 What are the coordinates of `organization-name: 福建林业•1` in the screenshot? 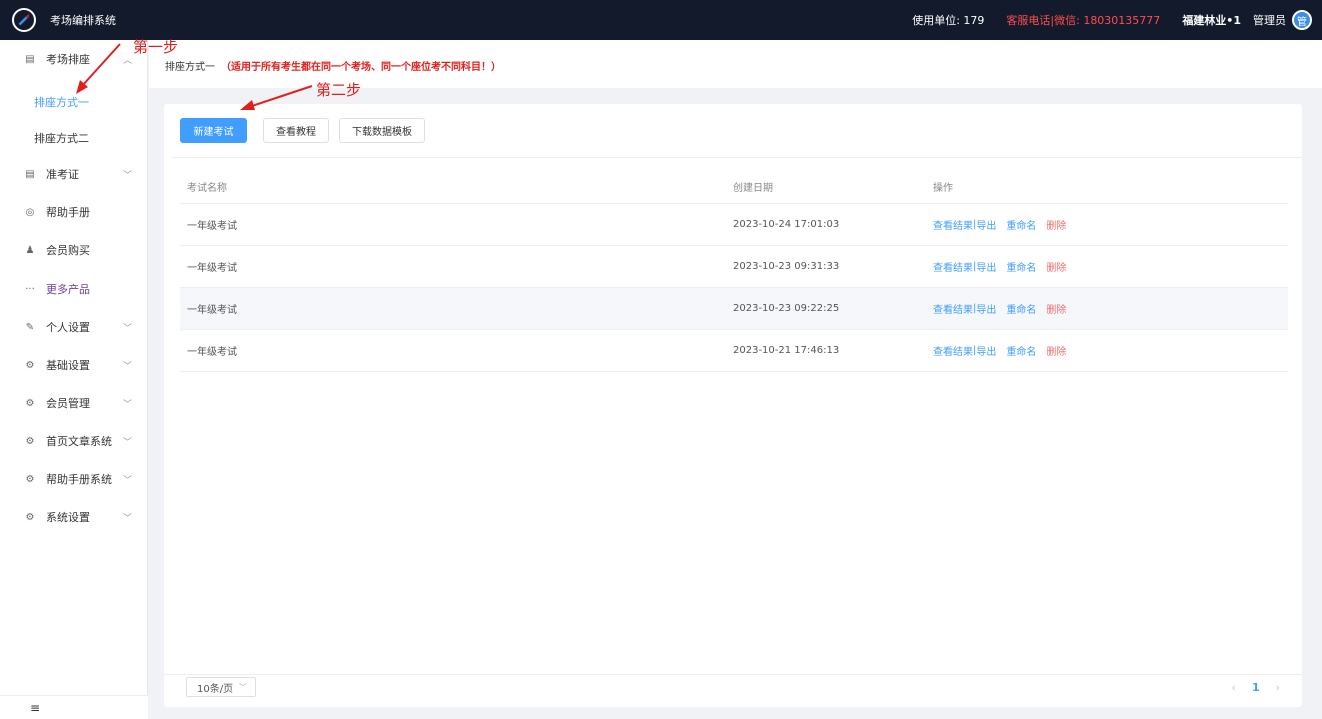 It's located at (1211, 20).